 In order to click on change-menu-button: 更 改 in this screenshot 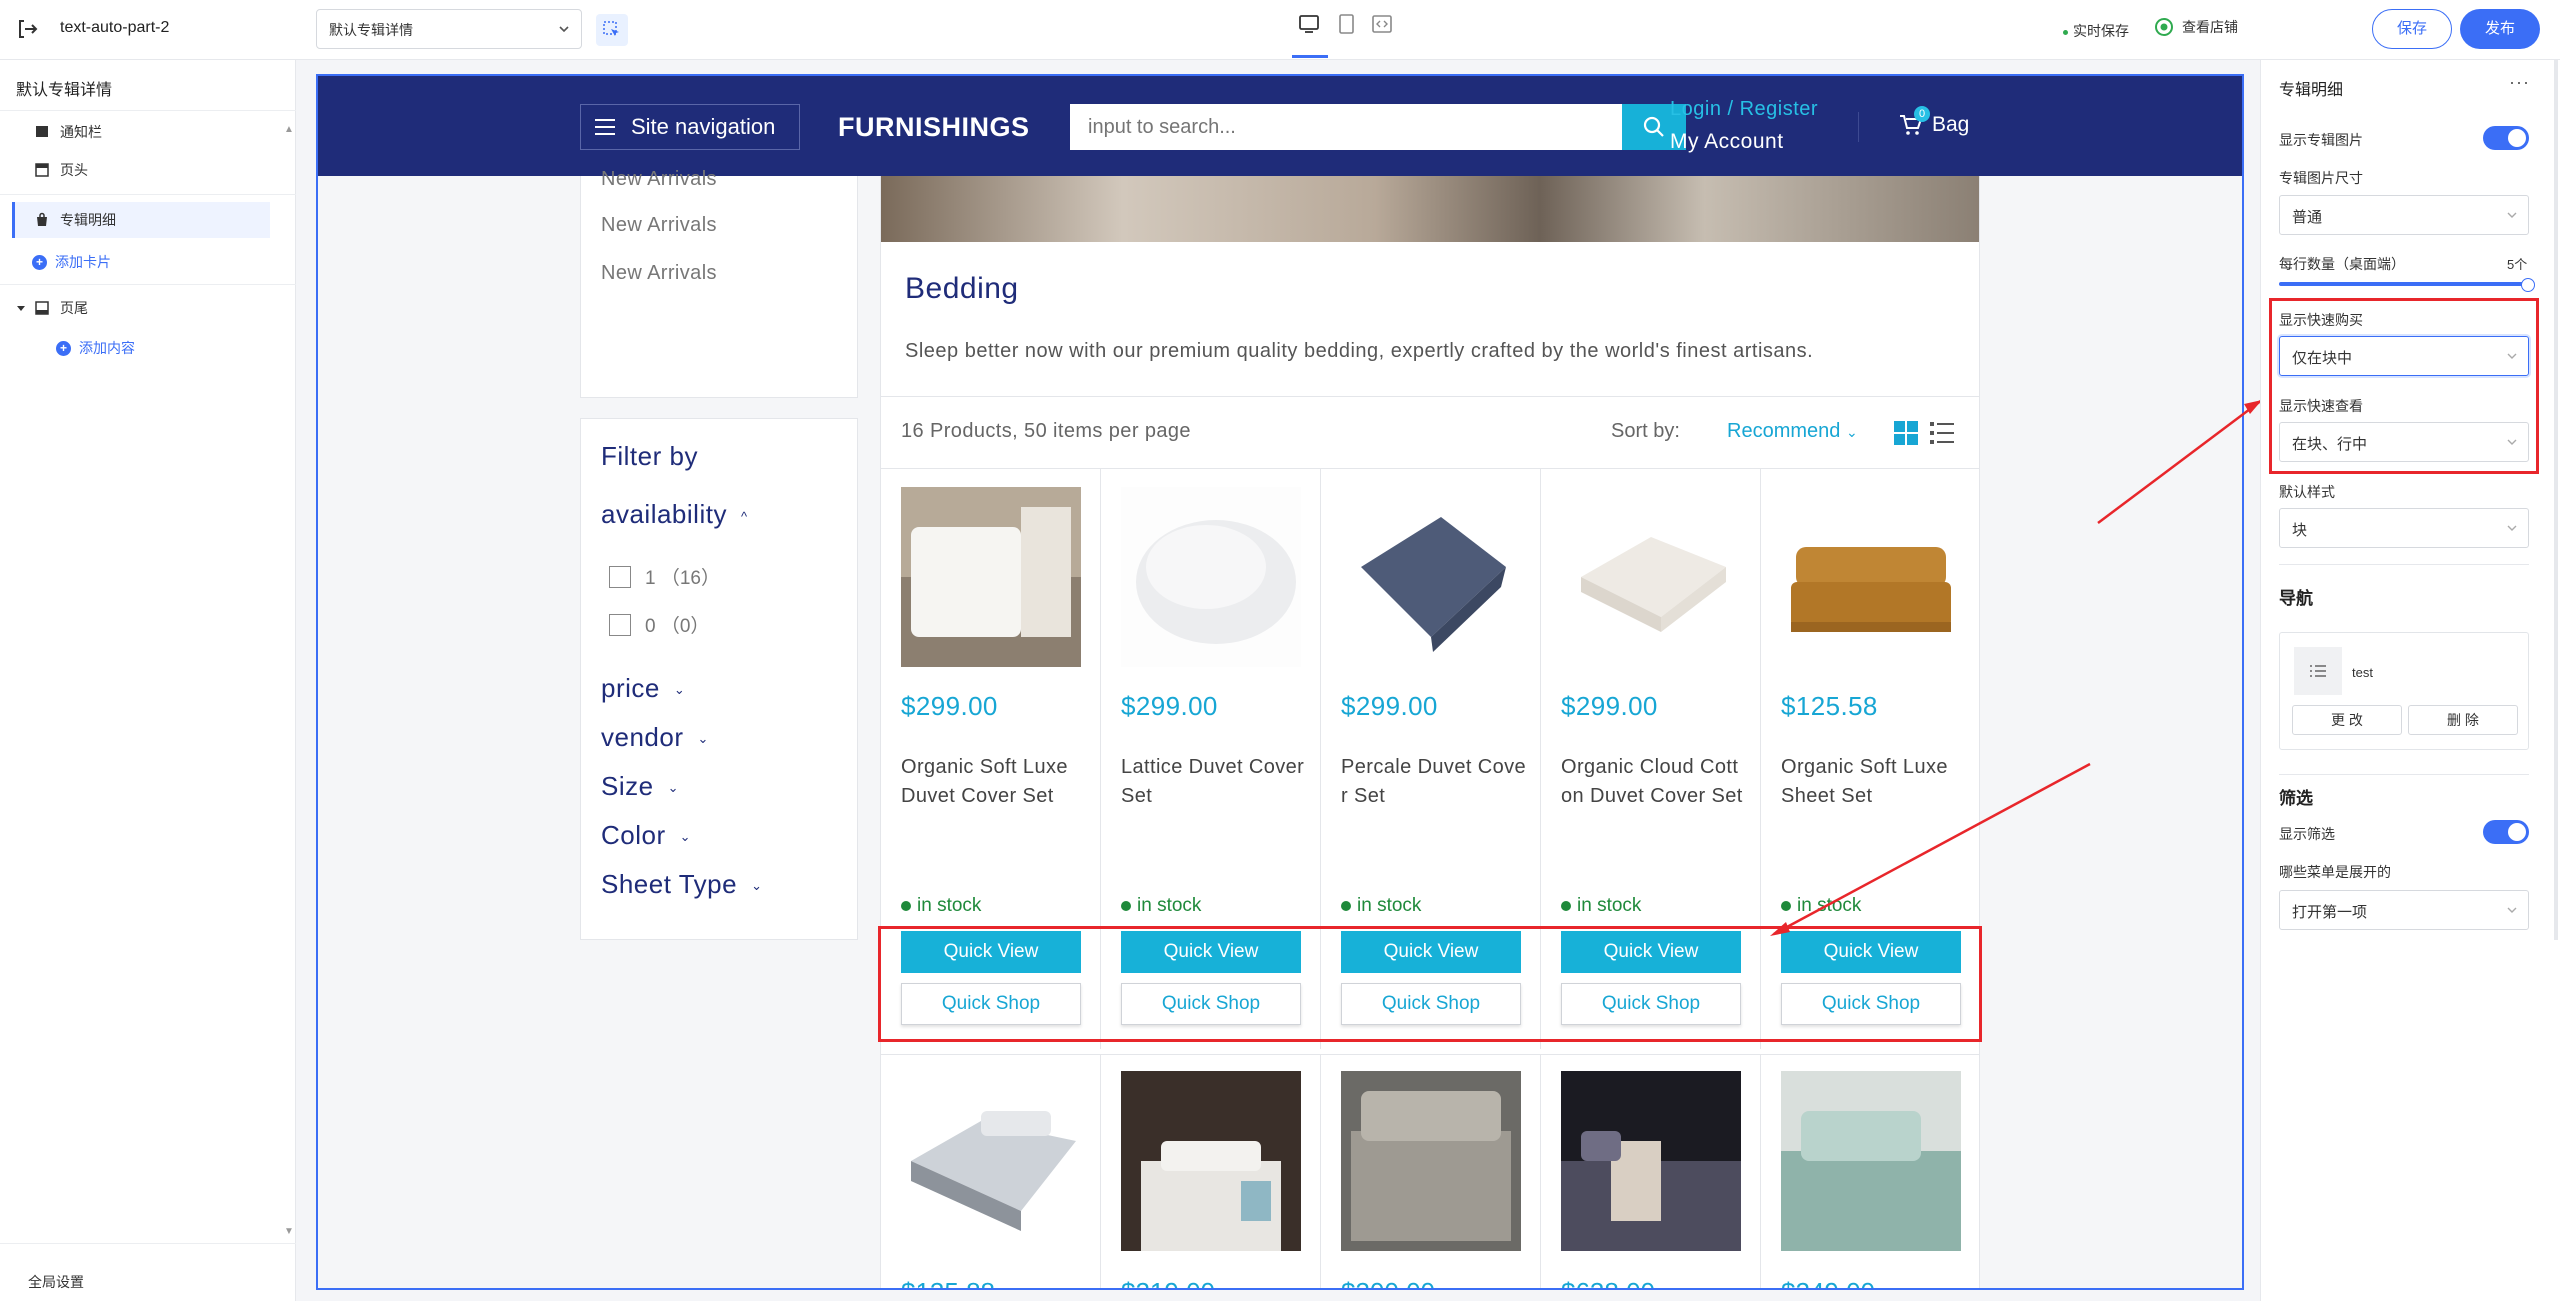, I will do `click(2347, 720)`.